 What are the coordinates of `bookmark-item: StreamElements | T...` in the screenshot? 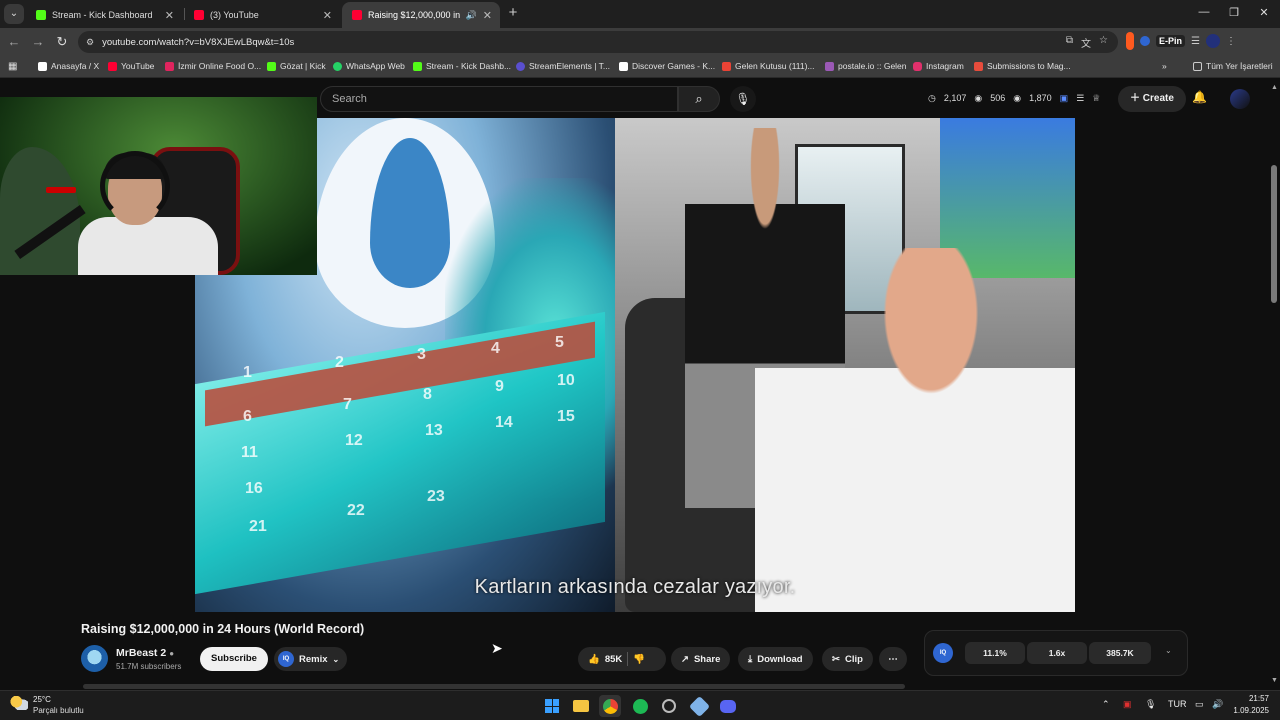 It's located at (563, 66).